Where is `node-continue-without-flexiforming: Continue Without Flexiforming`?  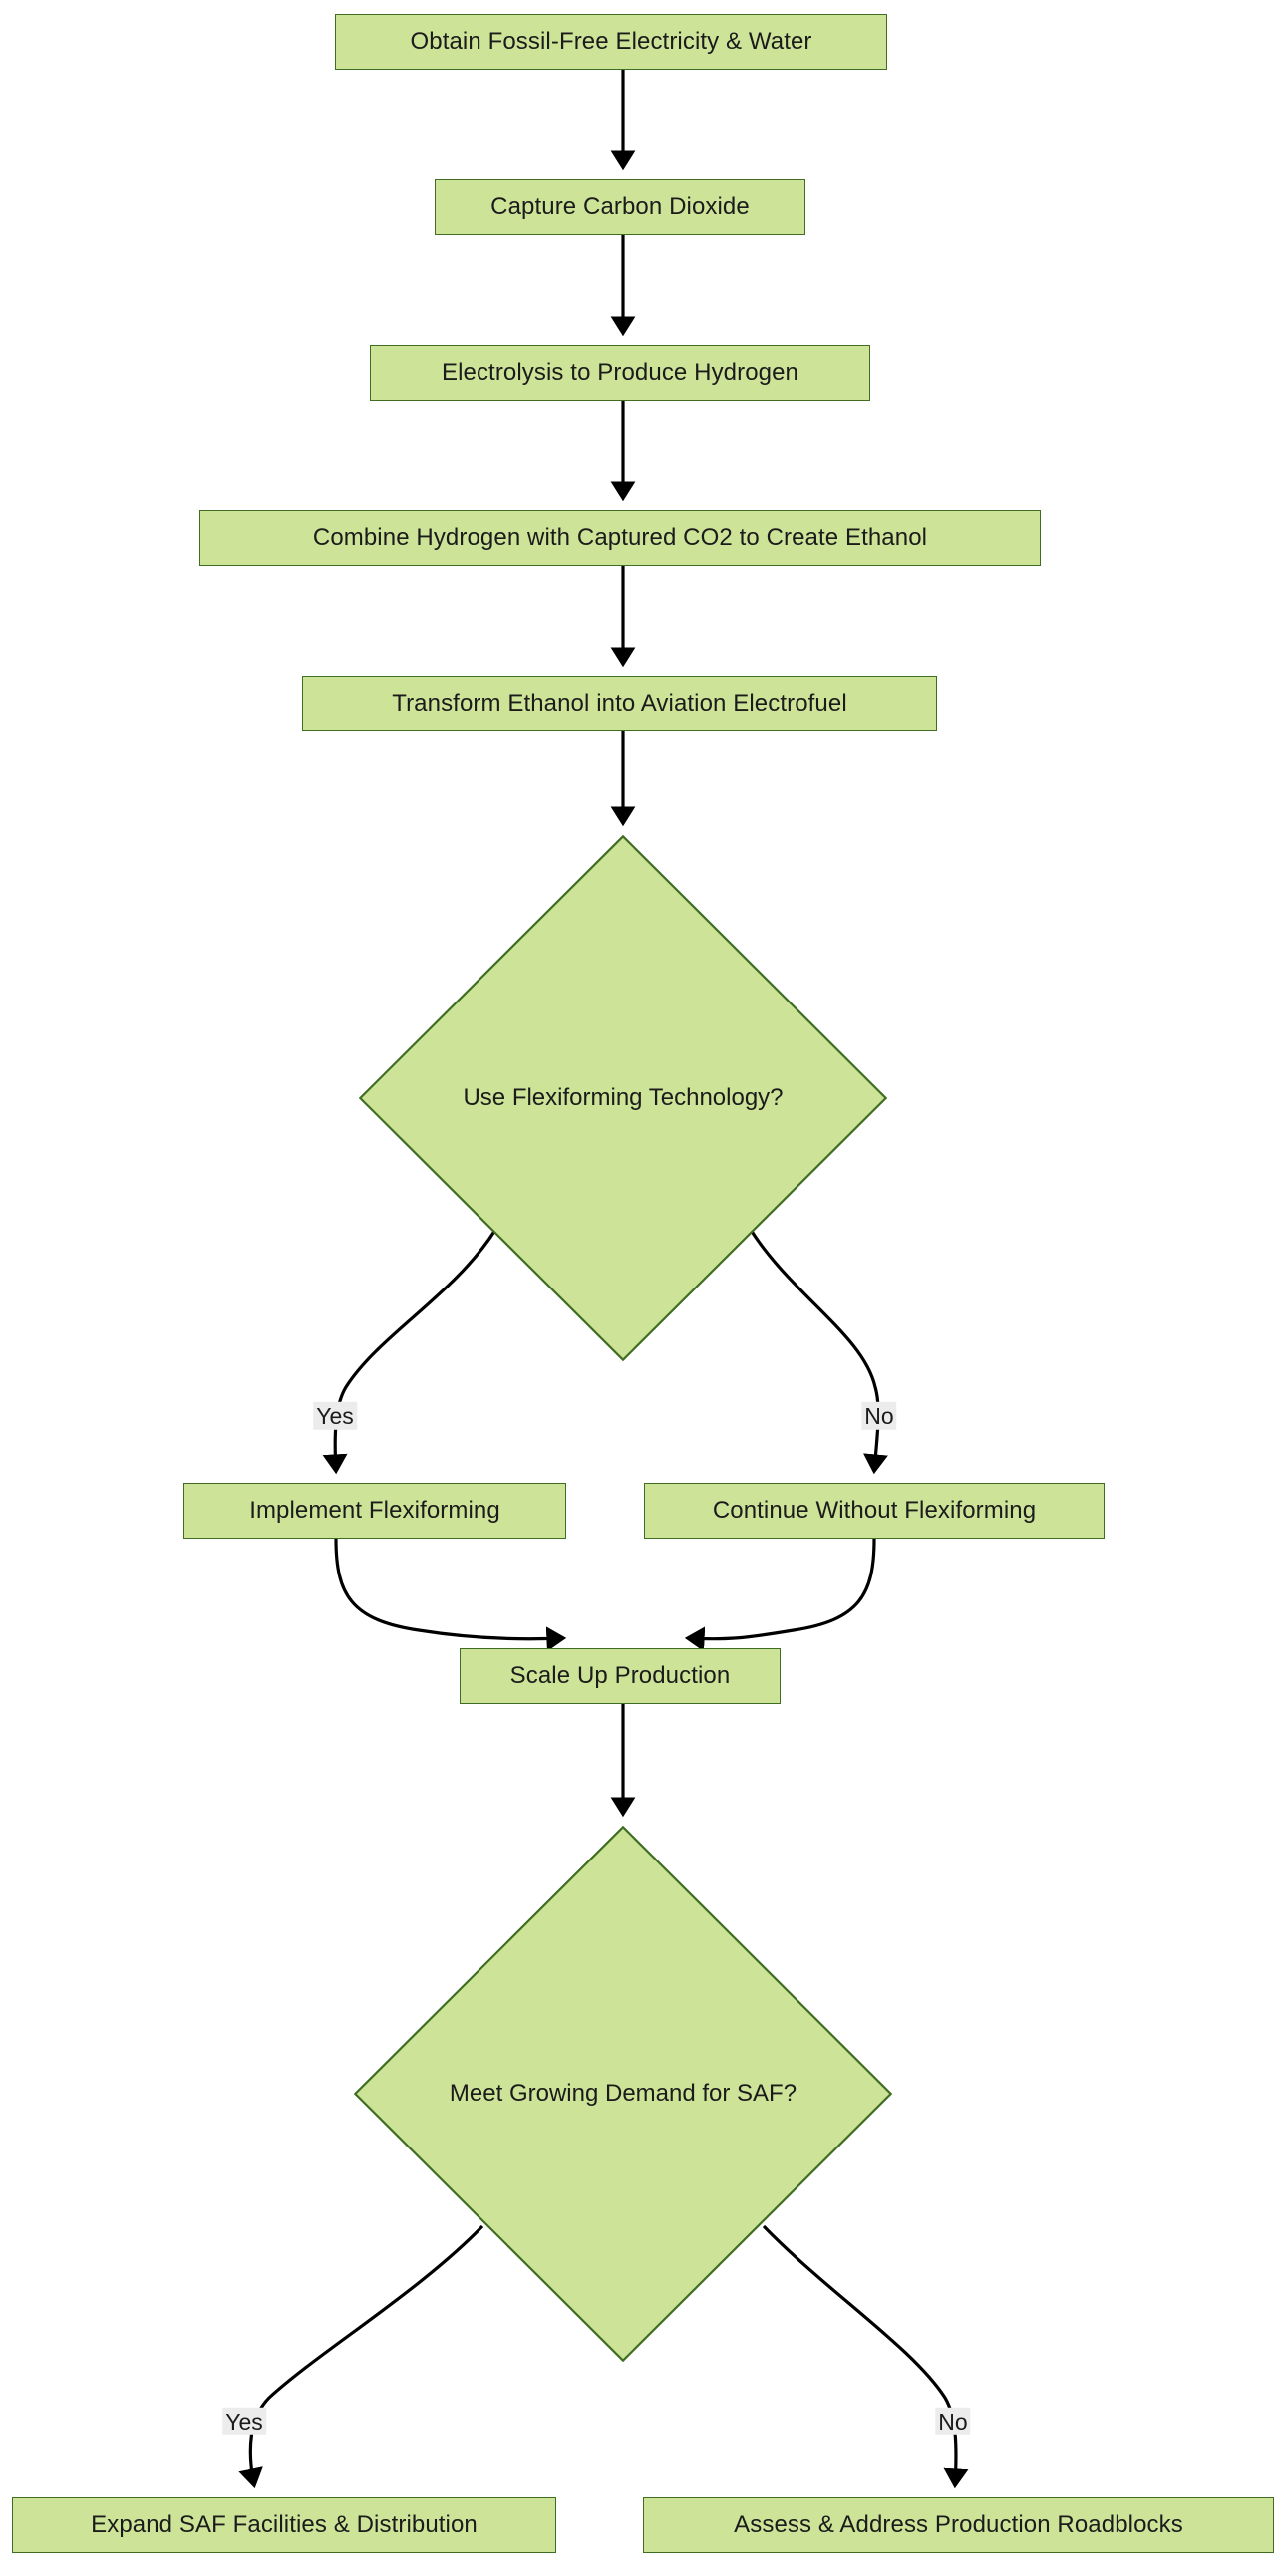 node-continue-without-flexiforming: Continue Without Flexiforming is located at coordinates (874, 1511).